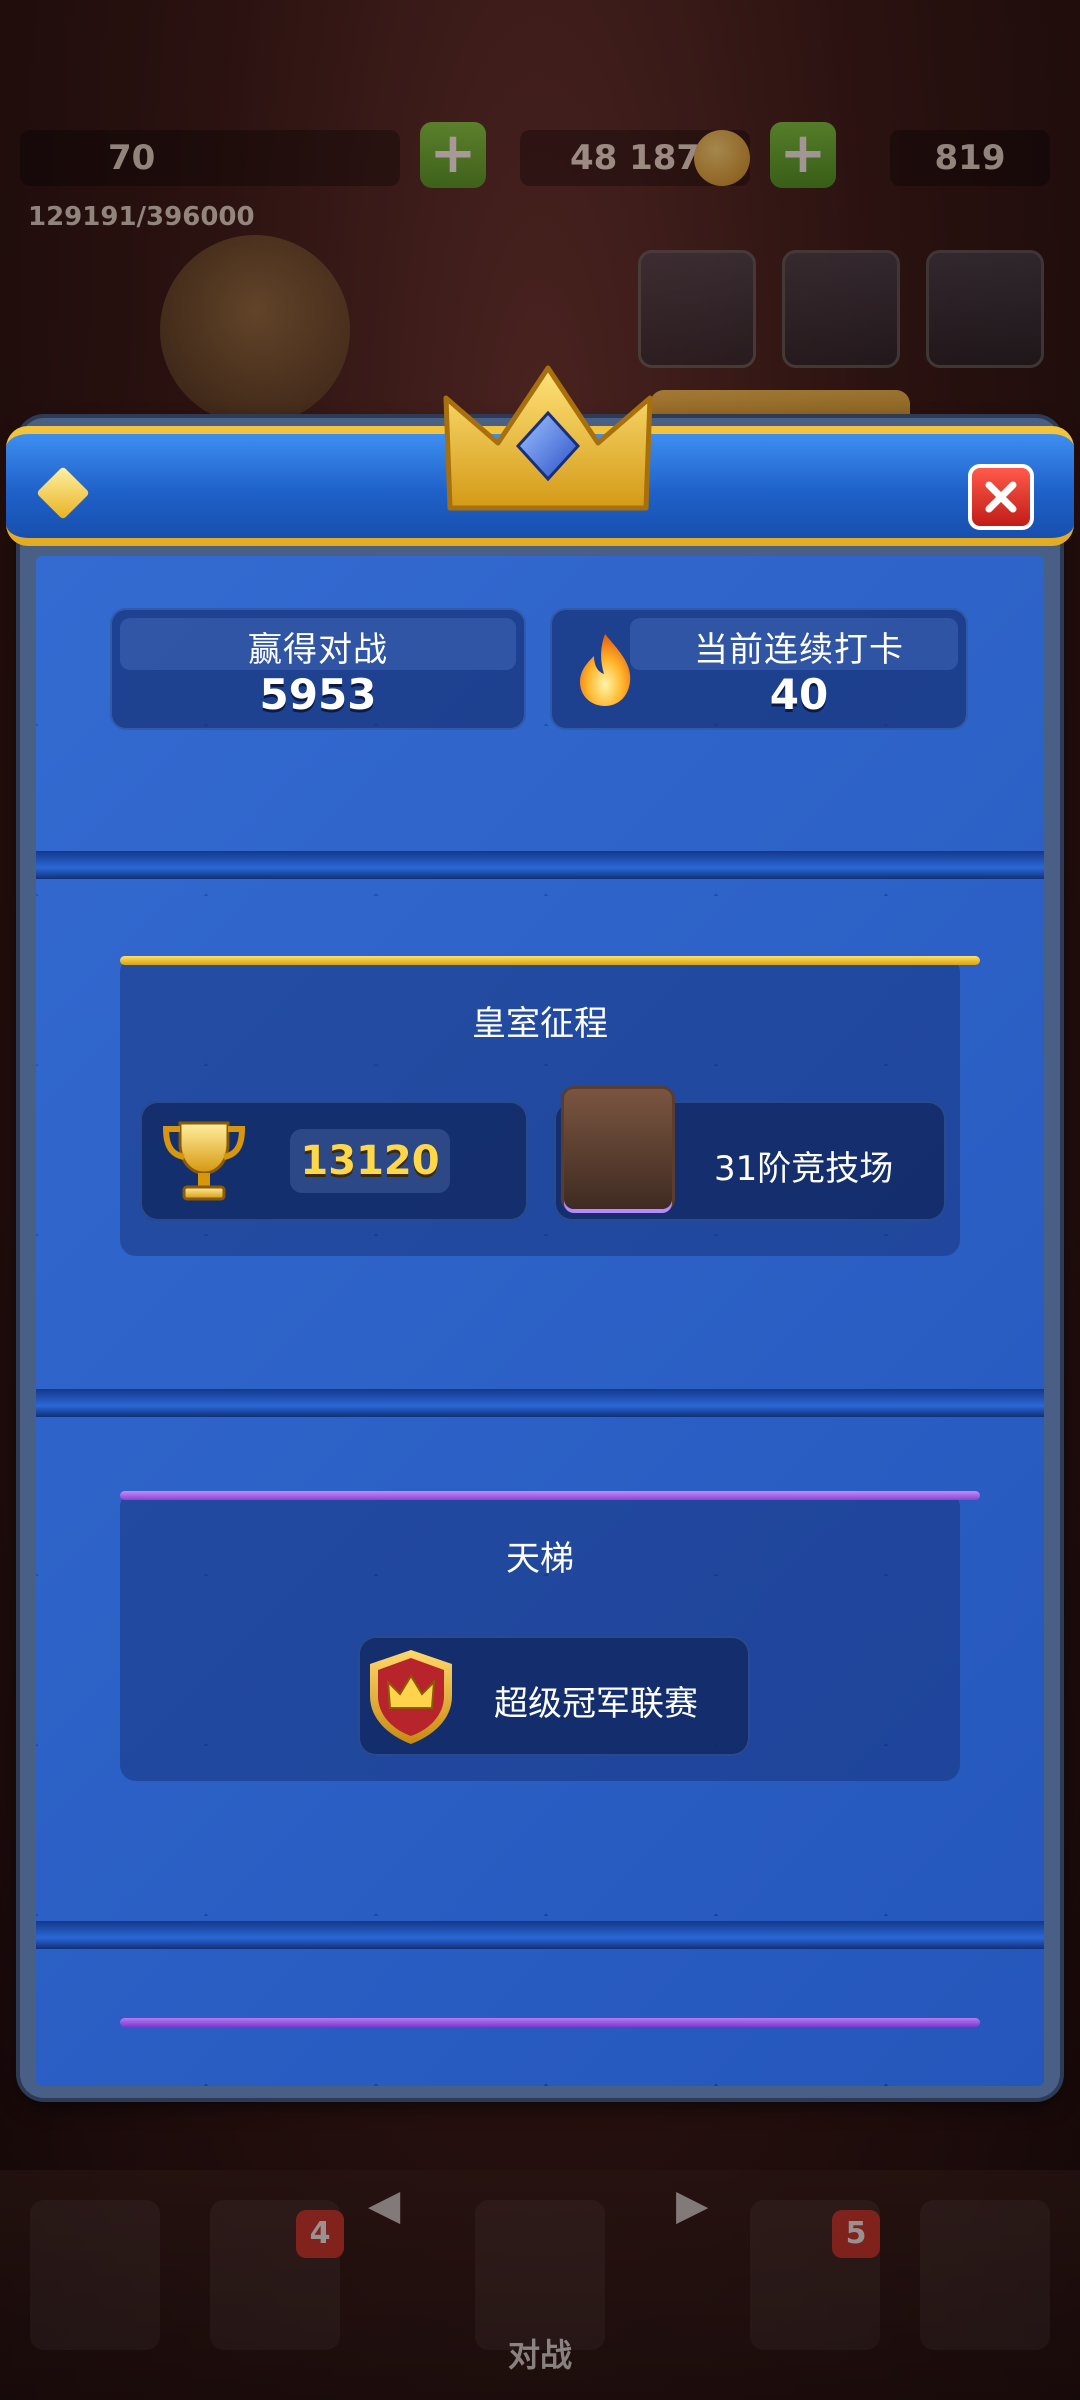 This screenshot has width=1080, height=2400. I want to click on xp-progress: 129191/396000, so click(141, 217).